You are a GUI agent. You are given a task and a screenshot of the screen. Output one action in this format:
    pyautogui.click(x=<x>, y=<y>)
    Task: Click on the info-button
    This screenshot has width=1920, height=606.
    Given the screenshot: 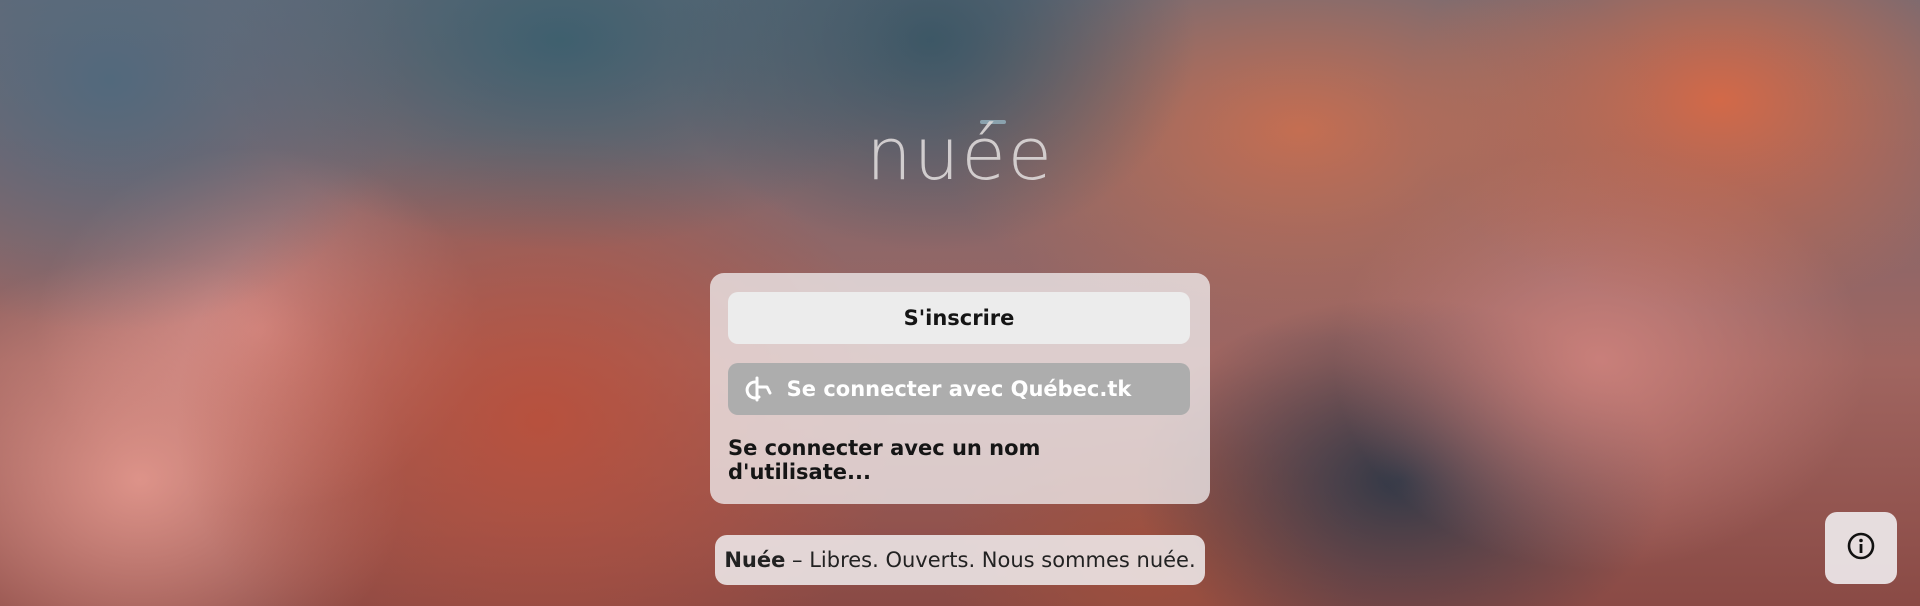 What is the action you would take?
    pyautogui.click(x=1861, y=548)
    